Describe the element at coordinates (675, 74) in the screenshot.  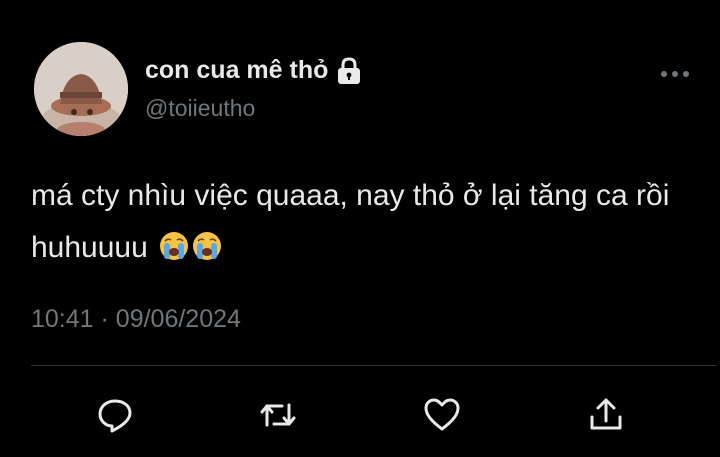
I see `more-icon` at that location.